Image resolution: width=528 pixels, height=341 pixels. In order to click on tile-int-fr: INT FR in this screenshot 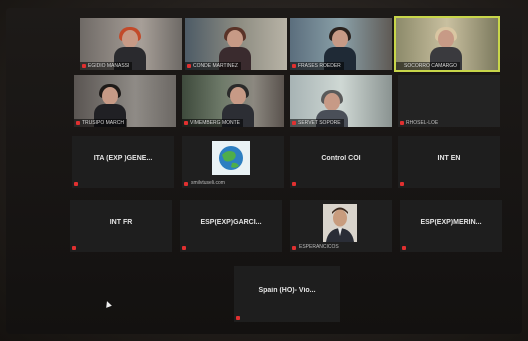, I will do `click(121, 226)`.